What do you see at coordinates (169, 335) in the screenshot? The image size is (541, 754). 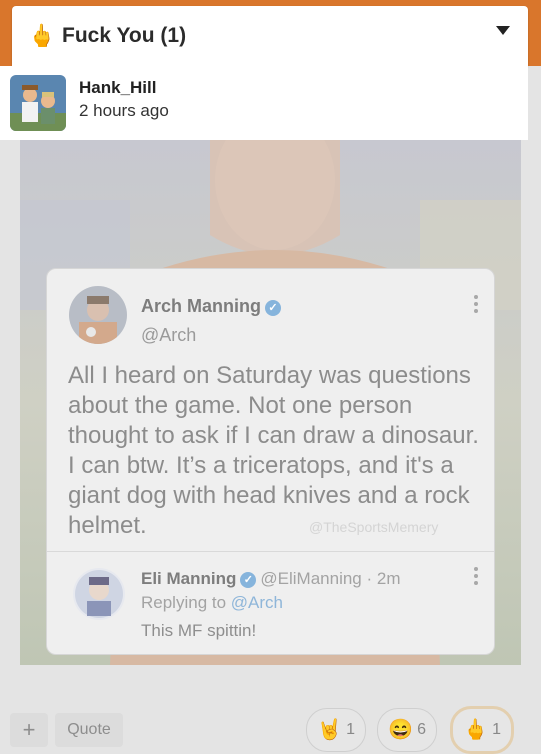 I see `tweet-author-handle: @Arch` at bounding box center [169, 335].